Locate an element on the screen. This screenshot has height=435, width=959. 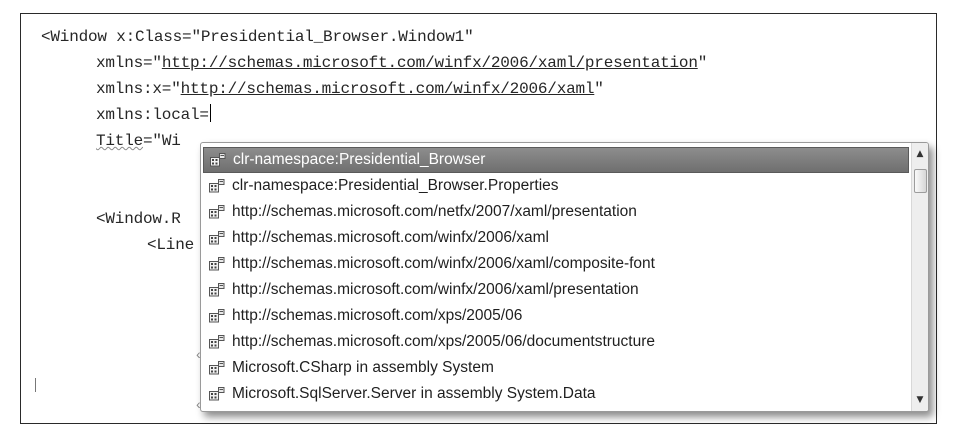
class-value: "Presidential_Browser.Window1" is located at coordinates (332, 37).